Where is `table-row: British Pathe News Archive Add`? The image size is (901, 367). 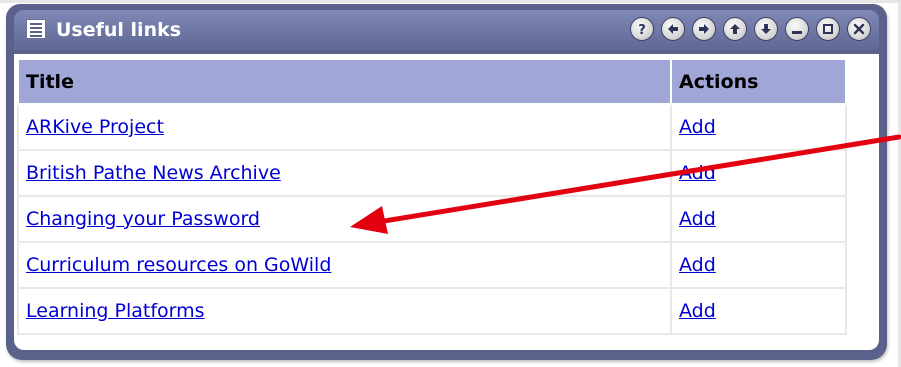 table-row: British Pathe News Archive Add is located at coordinates (432, 173).